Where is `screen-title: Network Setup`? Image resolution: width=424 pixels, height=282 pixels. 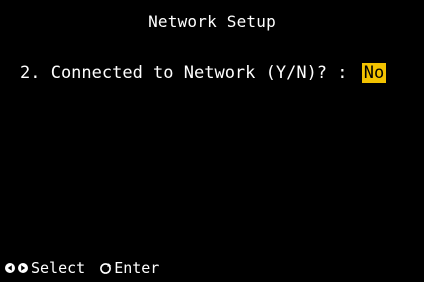 screen-title: Network Setup is located at coordinates (212, 21).